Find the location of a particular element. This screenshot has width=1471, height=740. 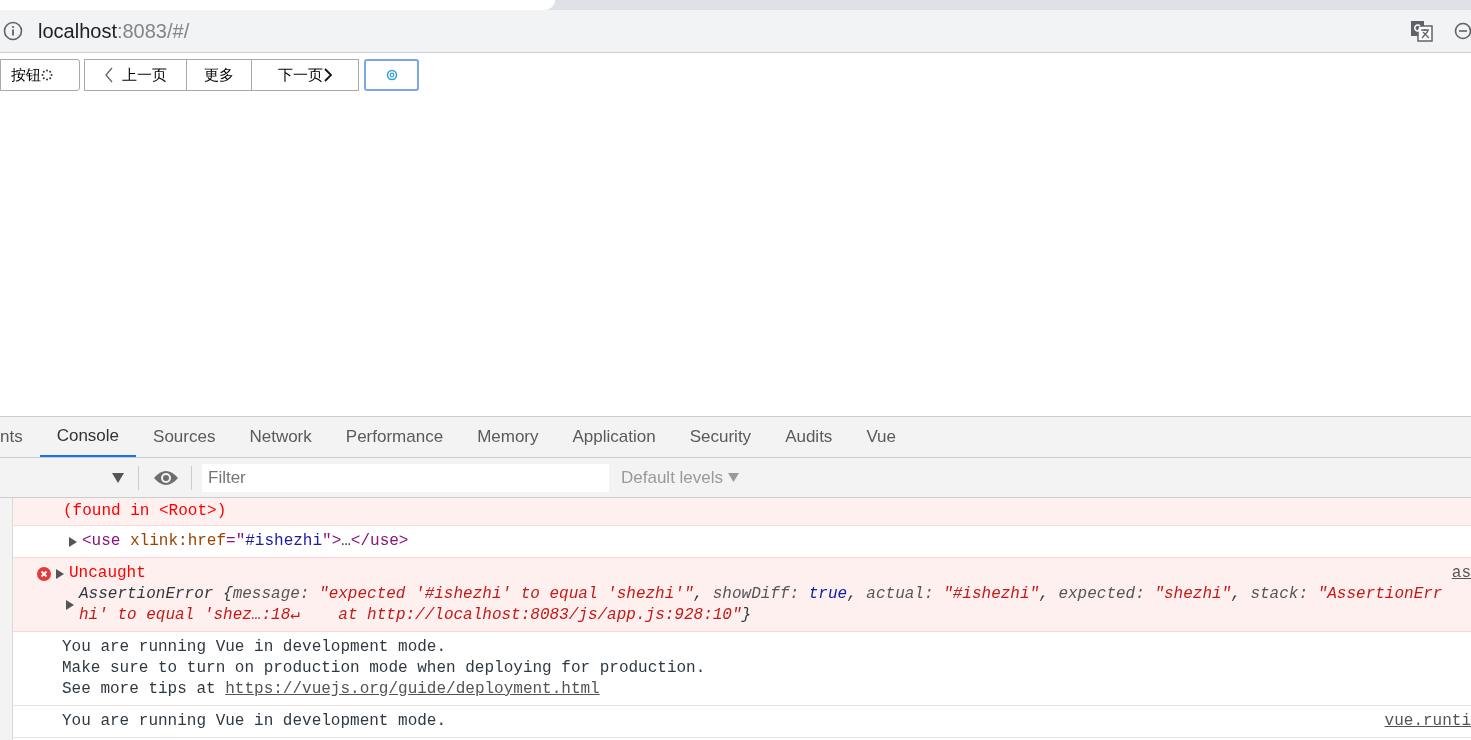

eye-icon is located at coordinates (166, 477).